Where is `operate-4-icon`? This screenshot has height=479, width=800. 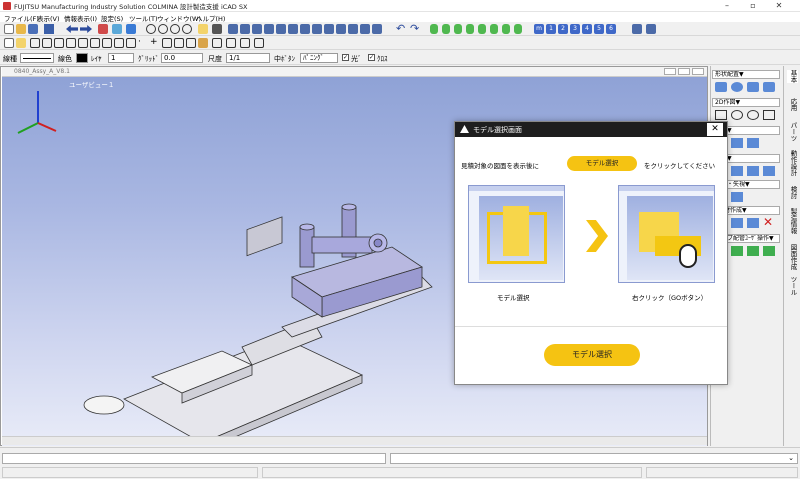
operate-4-icon is located at coordinates (769, 171).